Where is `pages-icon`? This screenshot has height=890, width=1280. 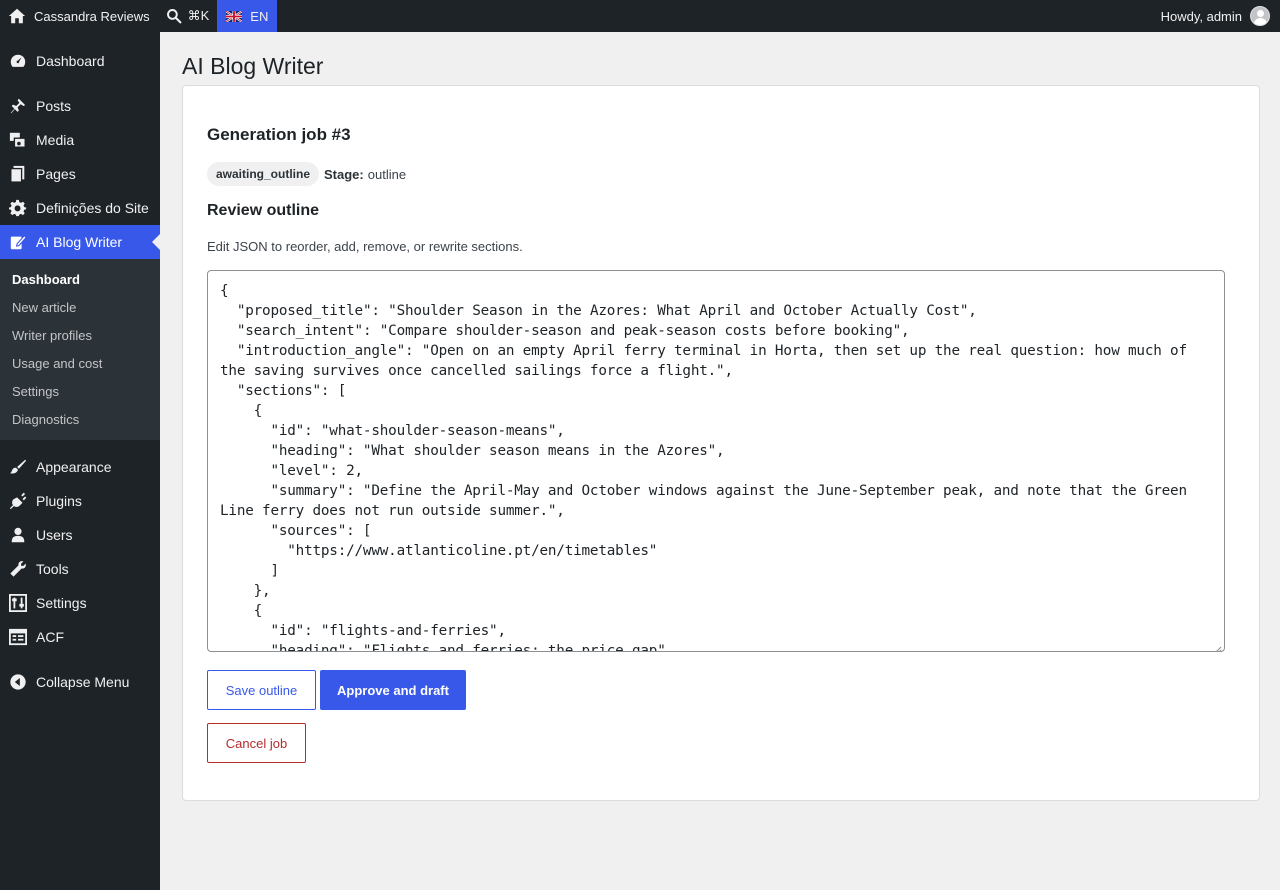
pages-icon is located at coordinates (18, 174).